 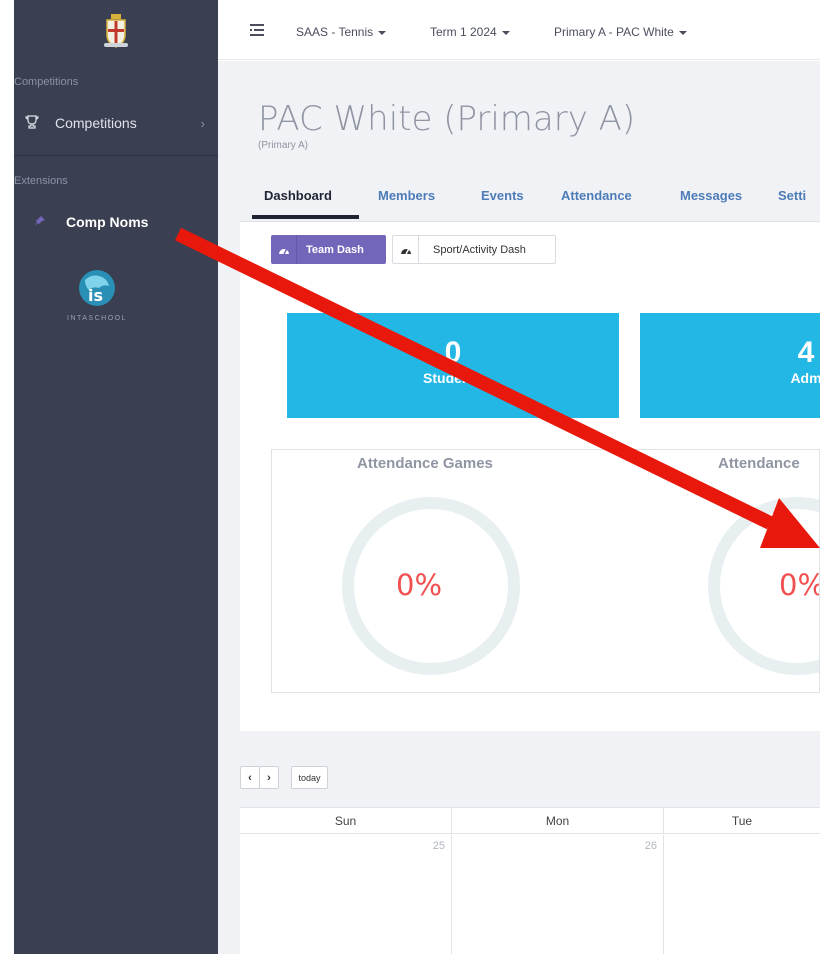 What do you see at coordinates (596, 195) in the screenshot?
I see `tab-attendance: Attendance` at bounding box center [596, 195].